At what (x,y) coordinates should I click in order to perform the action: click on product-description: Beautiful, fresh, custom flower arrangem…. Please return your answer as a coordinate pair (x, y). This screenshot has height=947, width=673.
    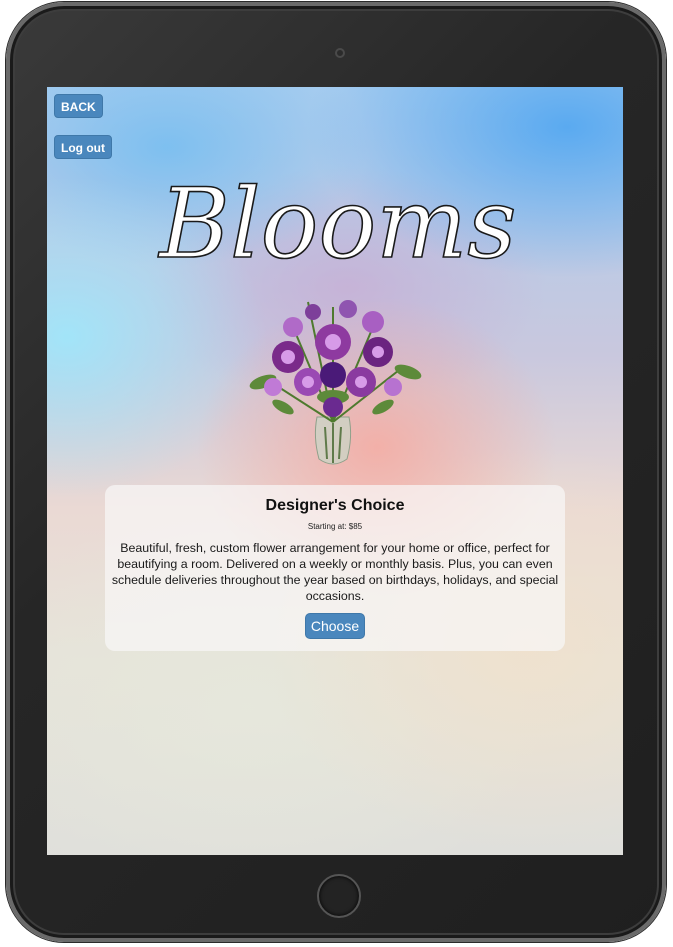
    Looking at the image, I should click on (335, 572).